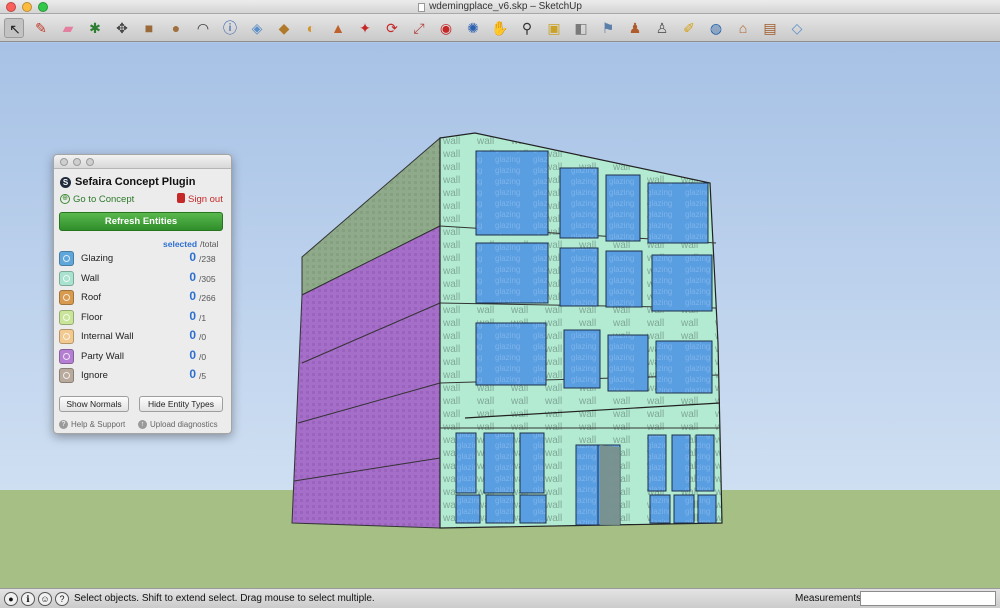  I want to click on select-arrow-tool-button: ↖, so click(14, 28).